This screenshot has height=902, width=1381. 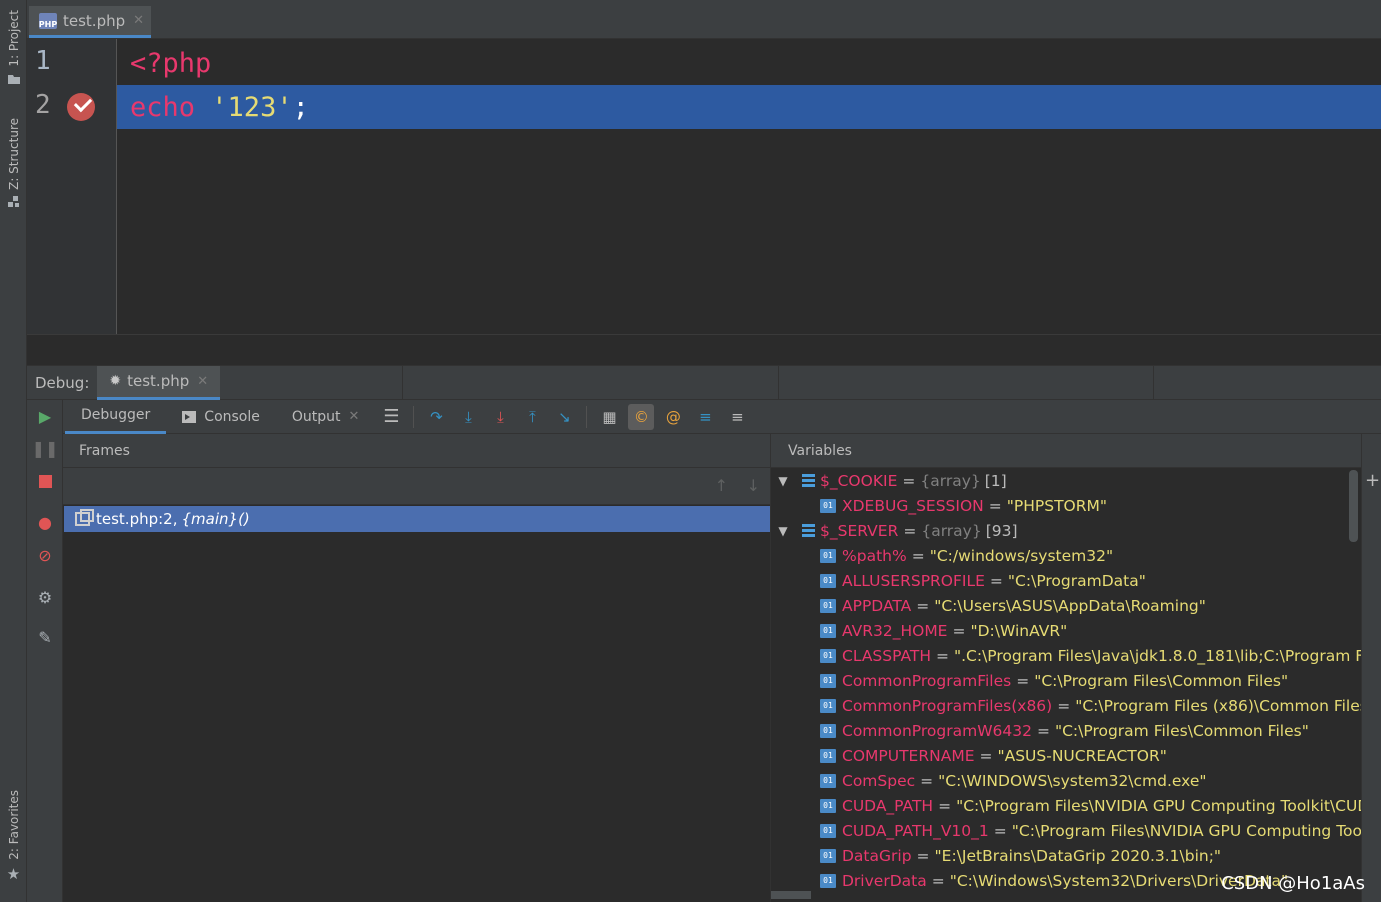 I want to click on view-breakpoints-icon: ●, so click(x=45, y=522).